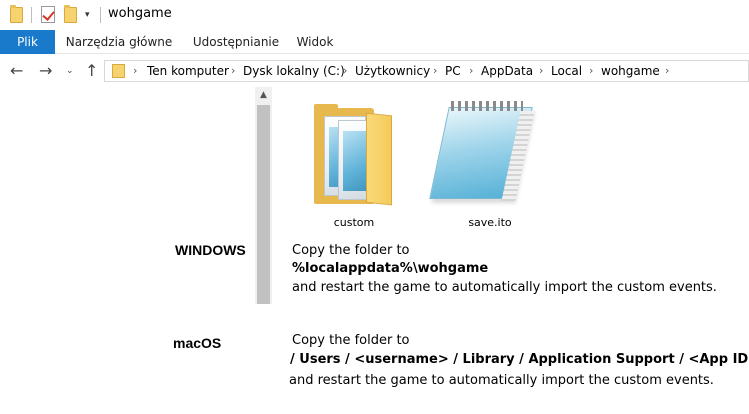  Describe the element at coordinates (630, 71) in the screenshot. I see `breadcrumb-wohgame: wohgame` at that location.